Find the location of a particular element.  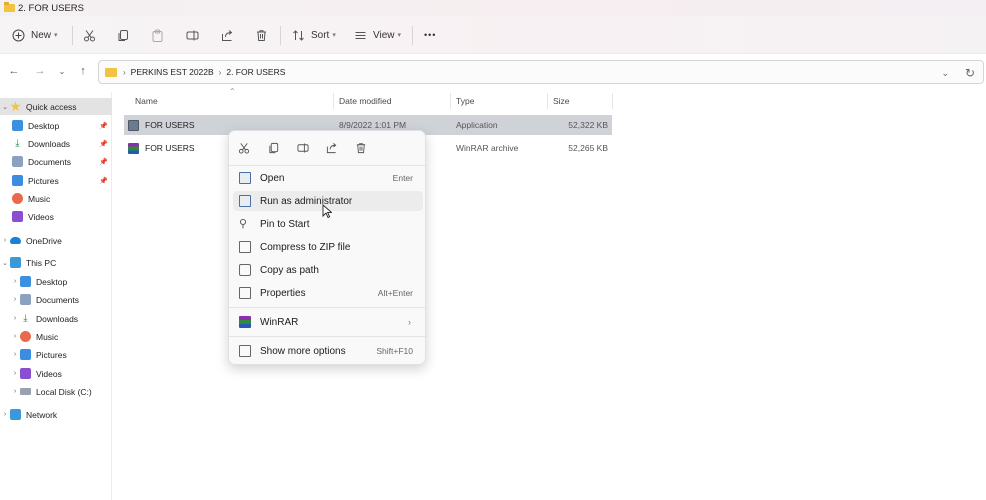

breadcrumb-item: PERKINS EST 2022B is located at coordinates (172, 72).